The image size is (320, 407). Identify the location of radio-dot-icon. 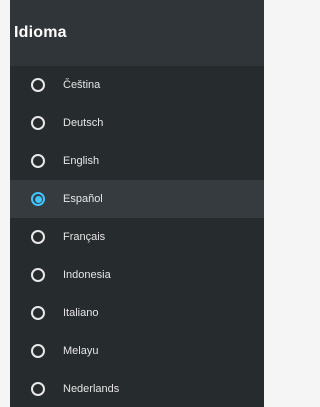
(38, 199).